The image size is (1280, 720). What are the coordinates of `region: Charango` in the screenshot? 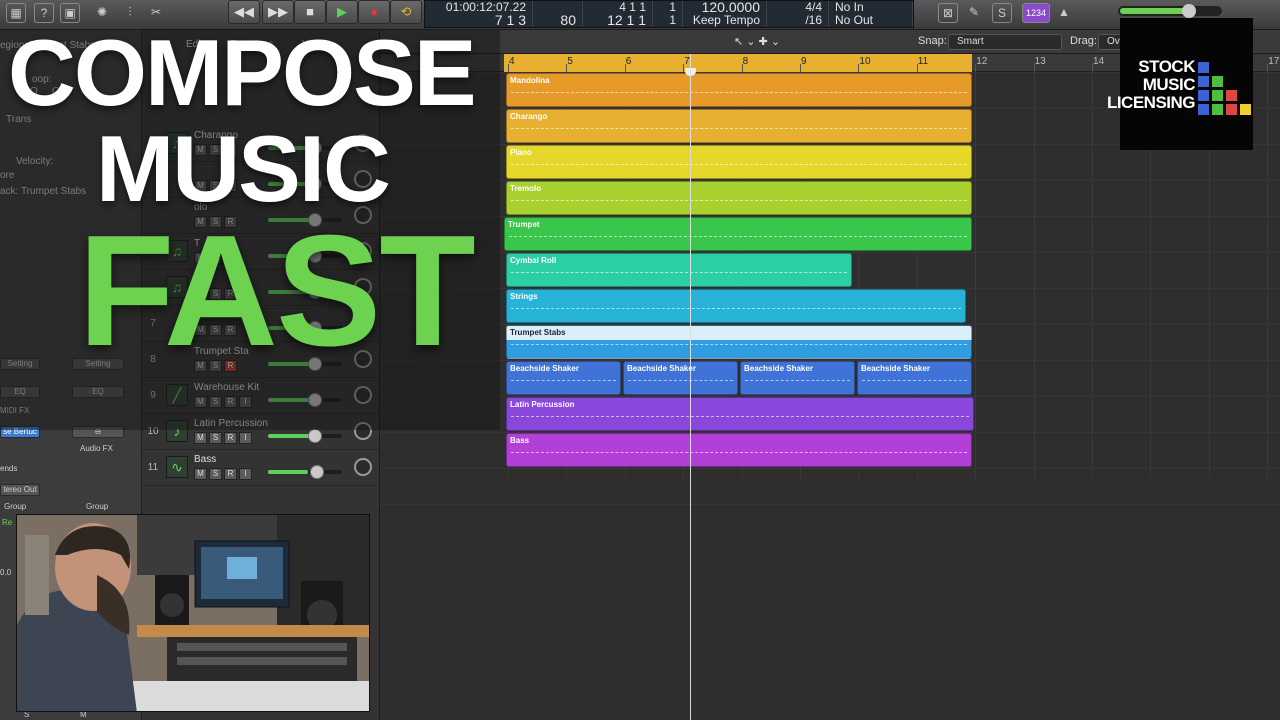 It's located at (739, 126).